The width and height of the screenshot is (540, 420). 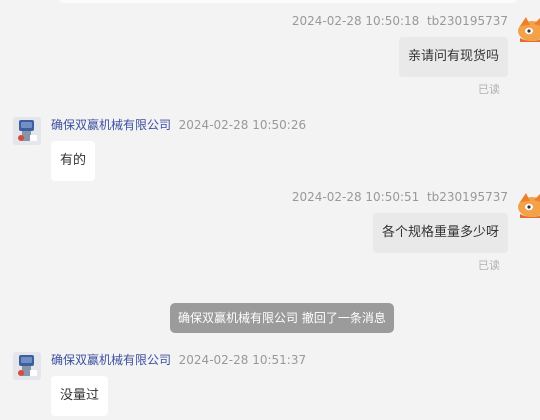 What do you see at coordinates (282, 318) in the screenshot?
I see `recall-notice: 确保双赢机械有限公司 撤回了一条消息` at bounding box center [282, 318].